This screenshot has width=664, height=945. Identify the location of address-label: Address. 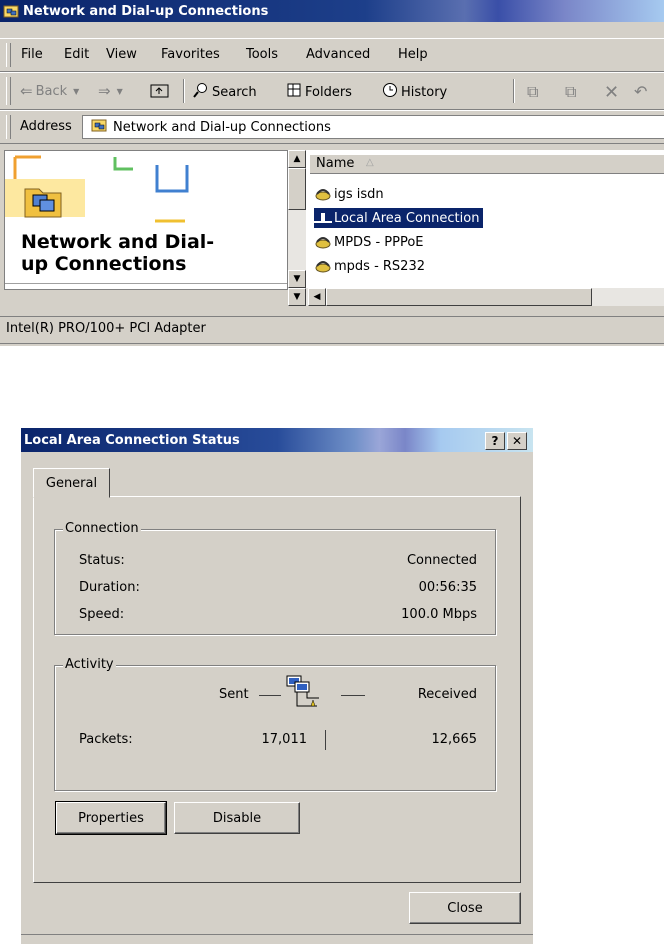
(46, 126).